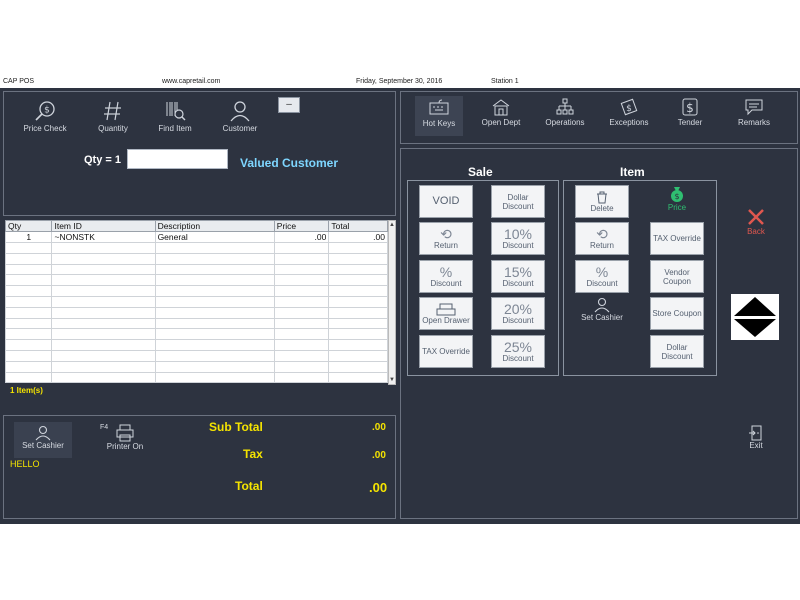 The height and width of the screenshot is (600, 800). I want to click on item-discount-button: % Discount, so click(602, 276).